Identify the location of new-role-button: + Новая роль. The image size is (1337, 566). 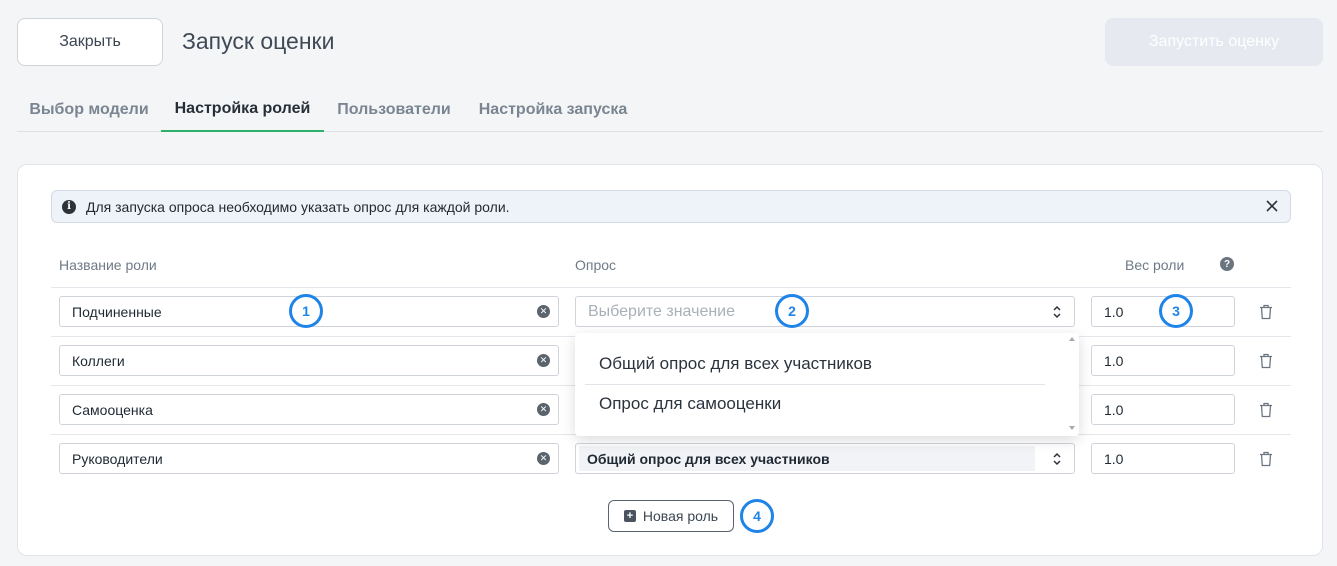
(671, 516).